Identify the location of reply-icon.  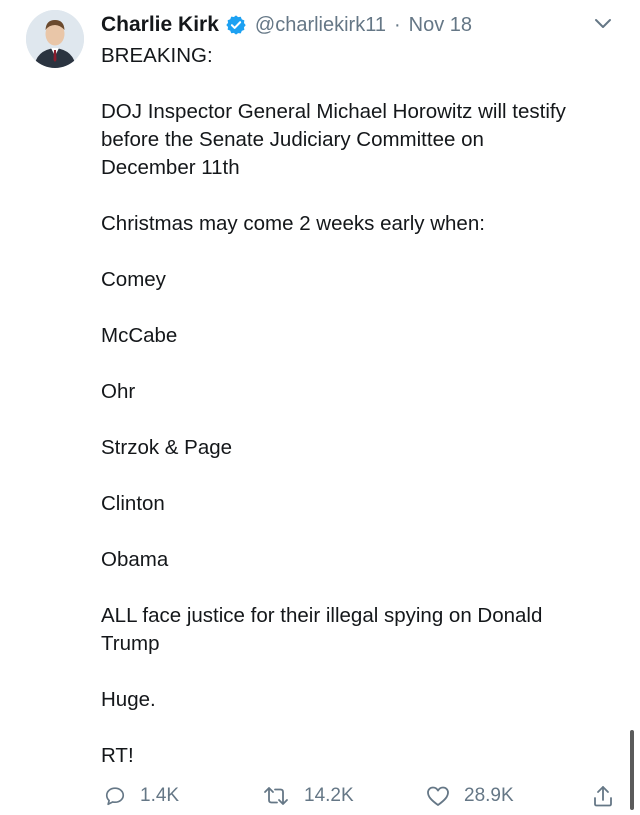
(115, 796).